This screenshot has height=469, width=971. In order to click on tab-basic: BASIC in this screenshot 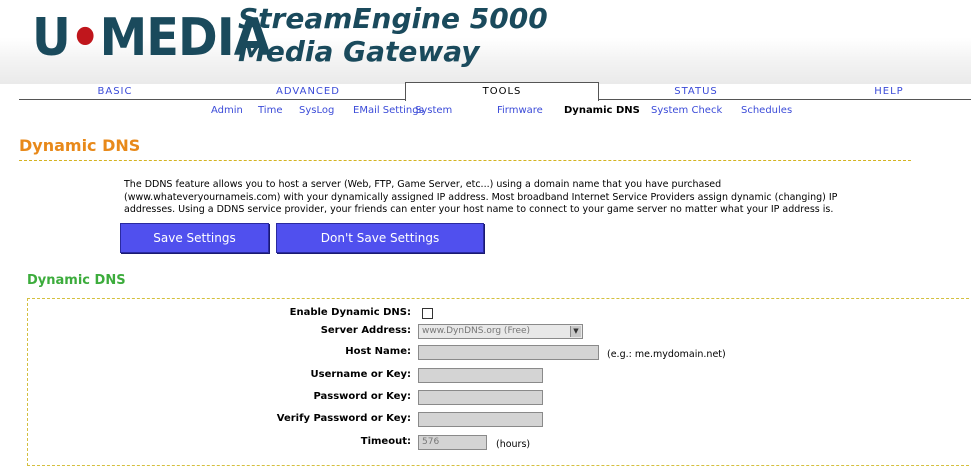, I will do `click(115, 92)`.